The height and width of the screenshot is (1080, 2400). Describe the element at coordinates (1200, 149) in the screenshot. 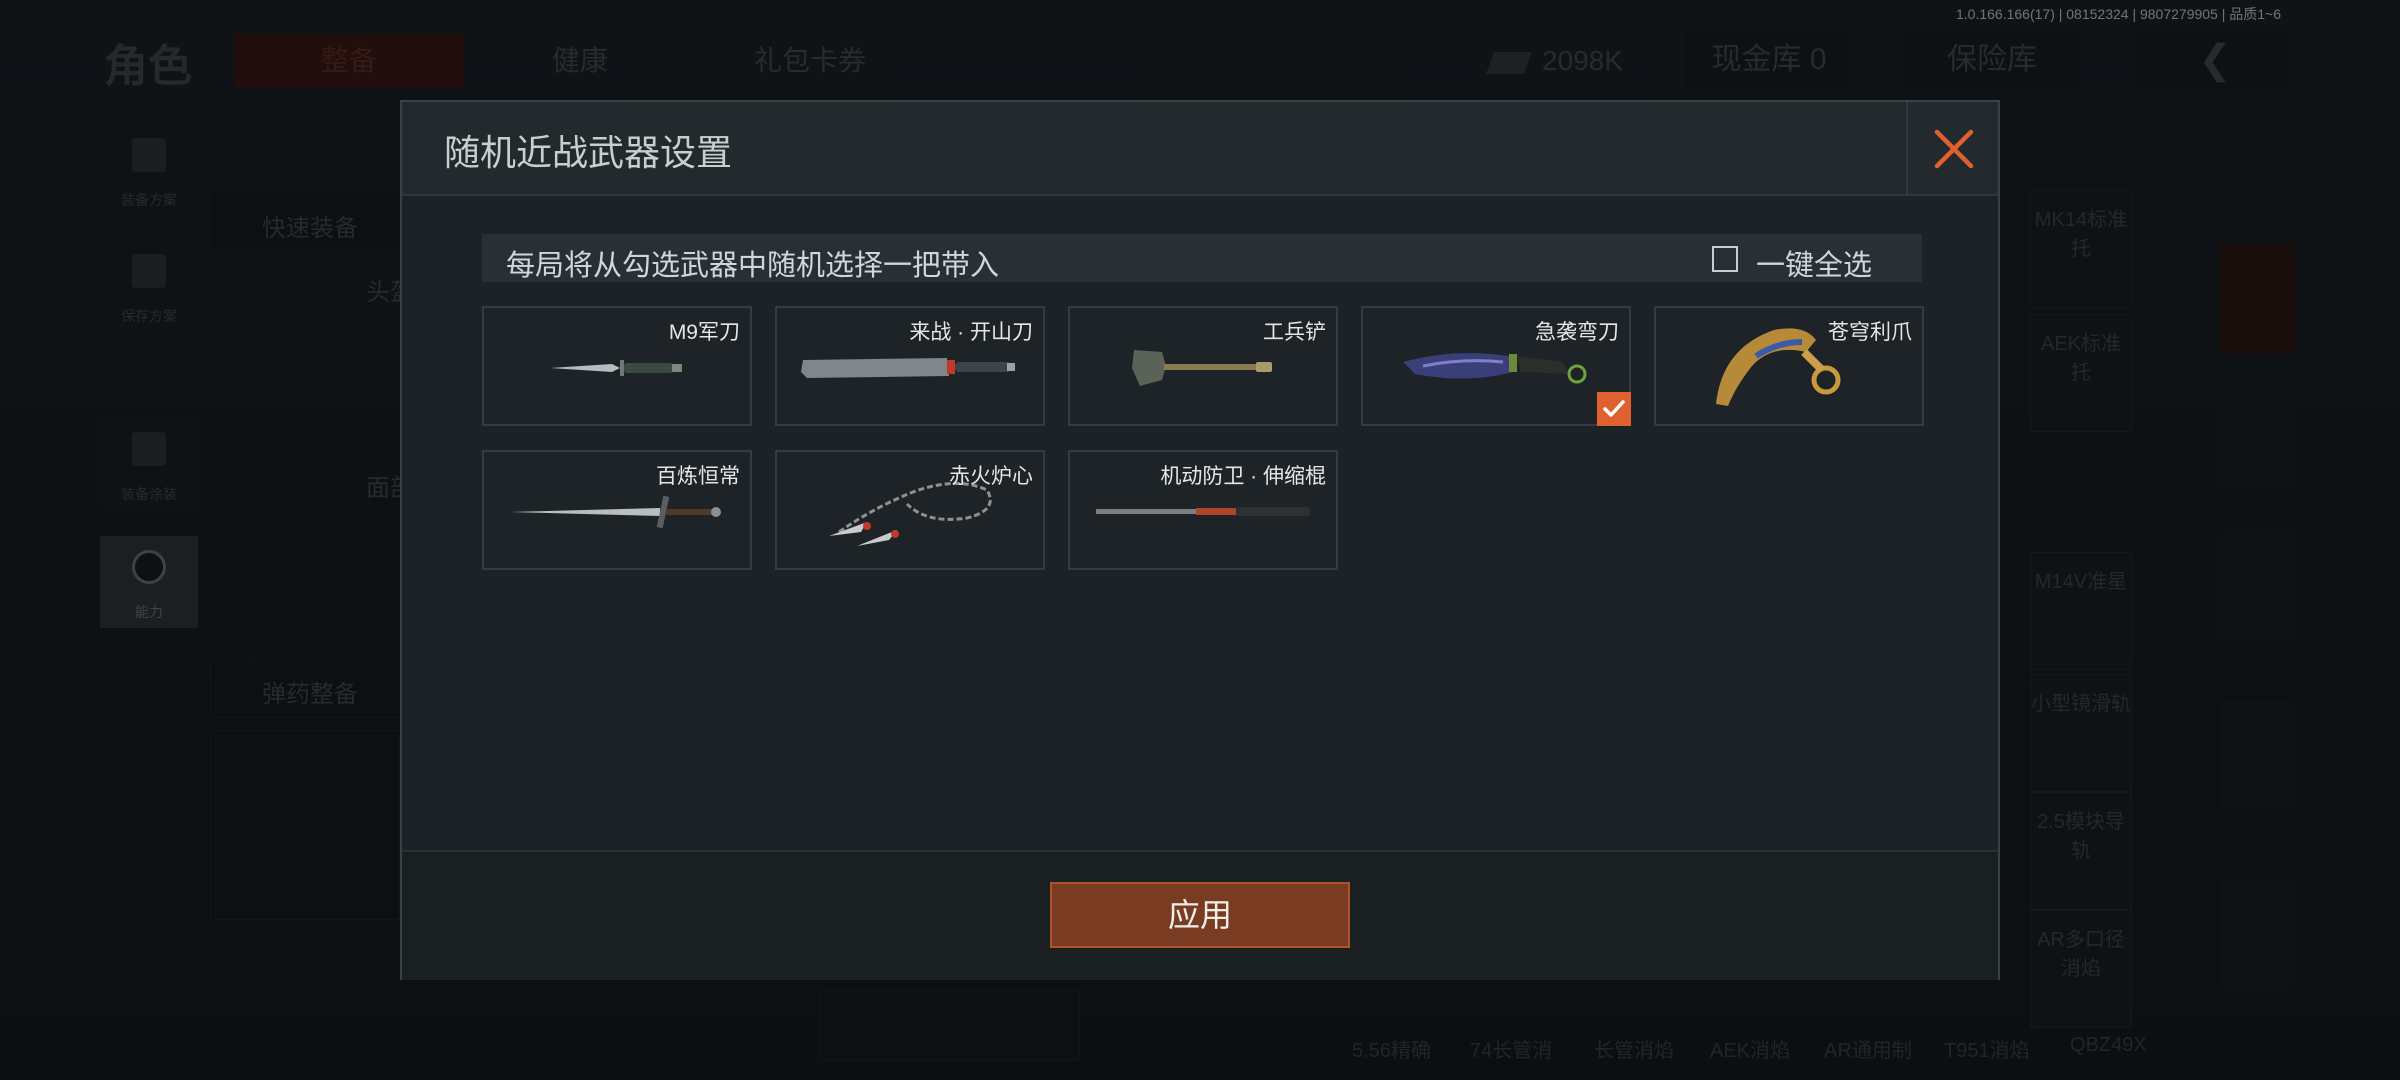

I see `dialog-header: 随机近战武器设置` at that location.